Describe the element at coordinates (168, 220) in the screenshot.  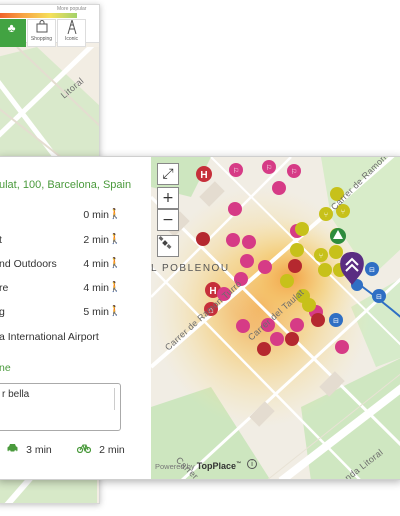
I see `zoom-out-button: −` at that location.